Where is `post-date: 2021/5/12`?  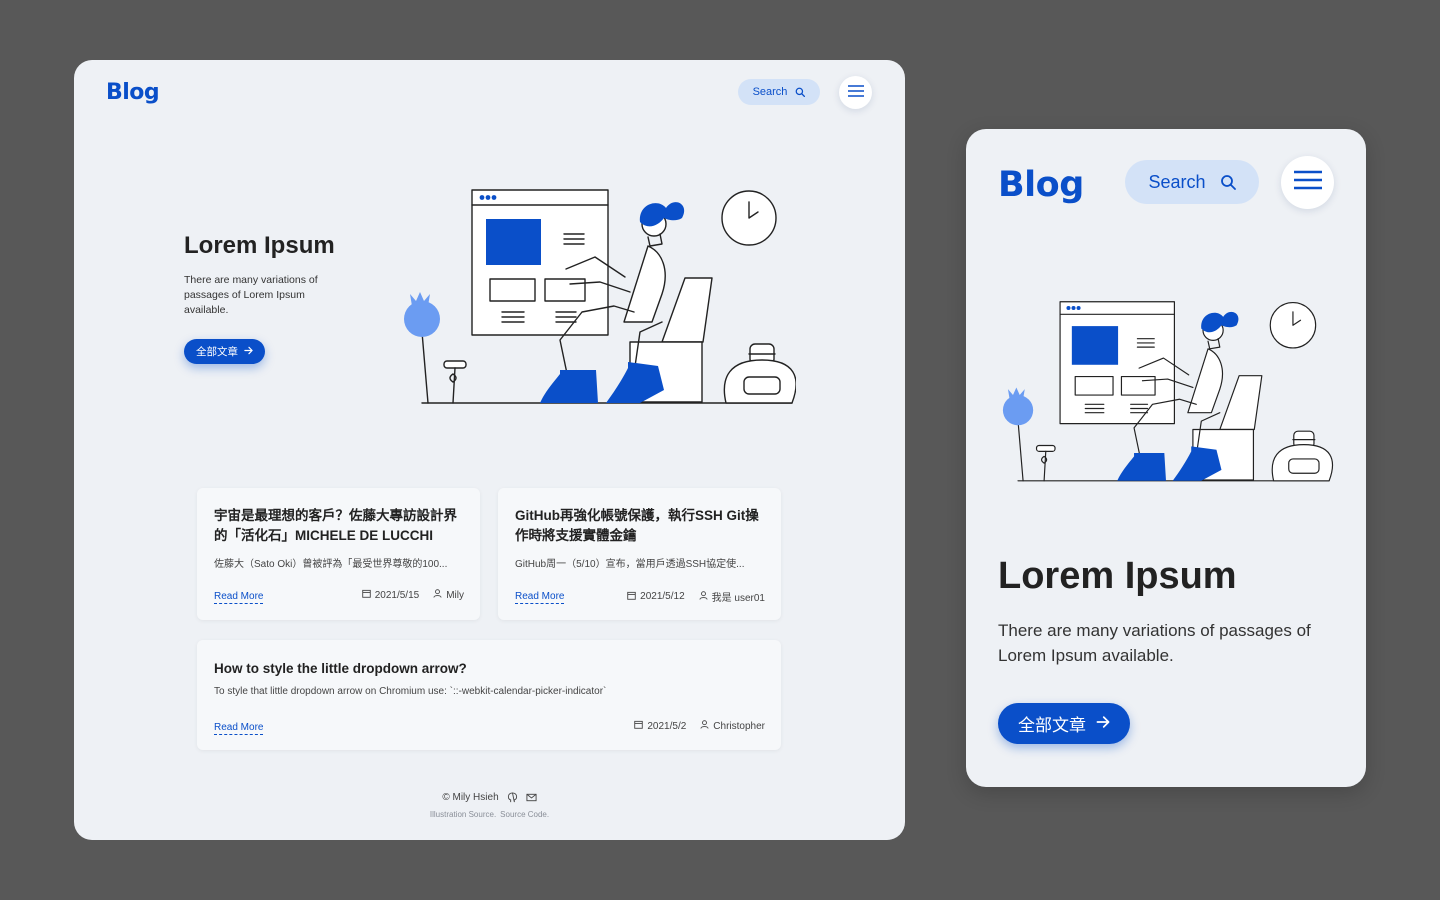
post-date: 2021/5/12 is located at coordinates (656, 597).